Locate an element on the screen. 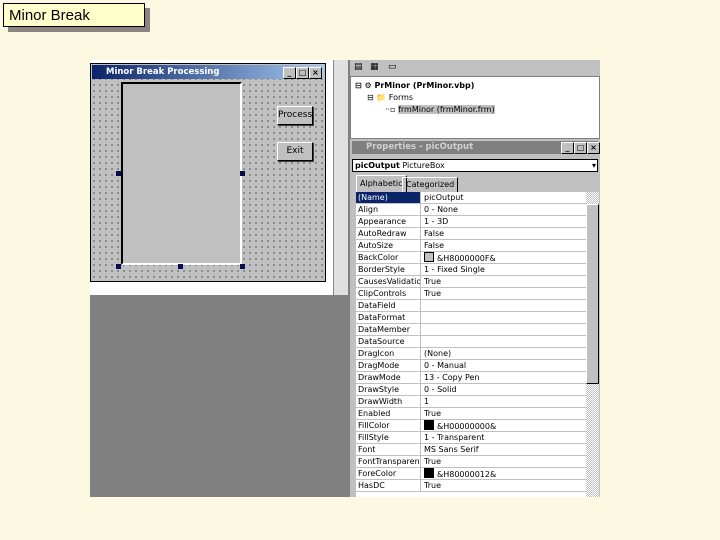  form-titlebar: Minor Break Processing _ □ × is located at coordinates (208, 72).